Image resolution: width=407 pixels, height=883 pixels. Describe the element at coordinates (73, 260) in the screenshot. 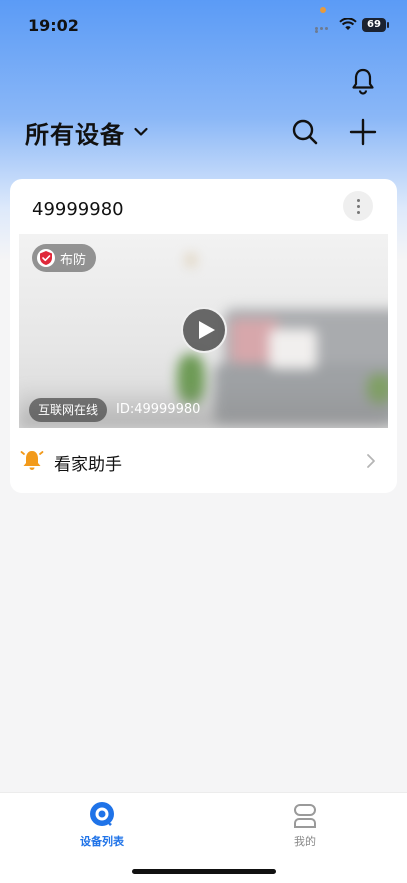

I see `arm-status-label: 布防` at that location.